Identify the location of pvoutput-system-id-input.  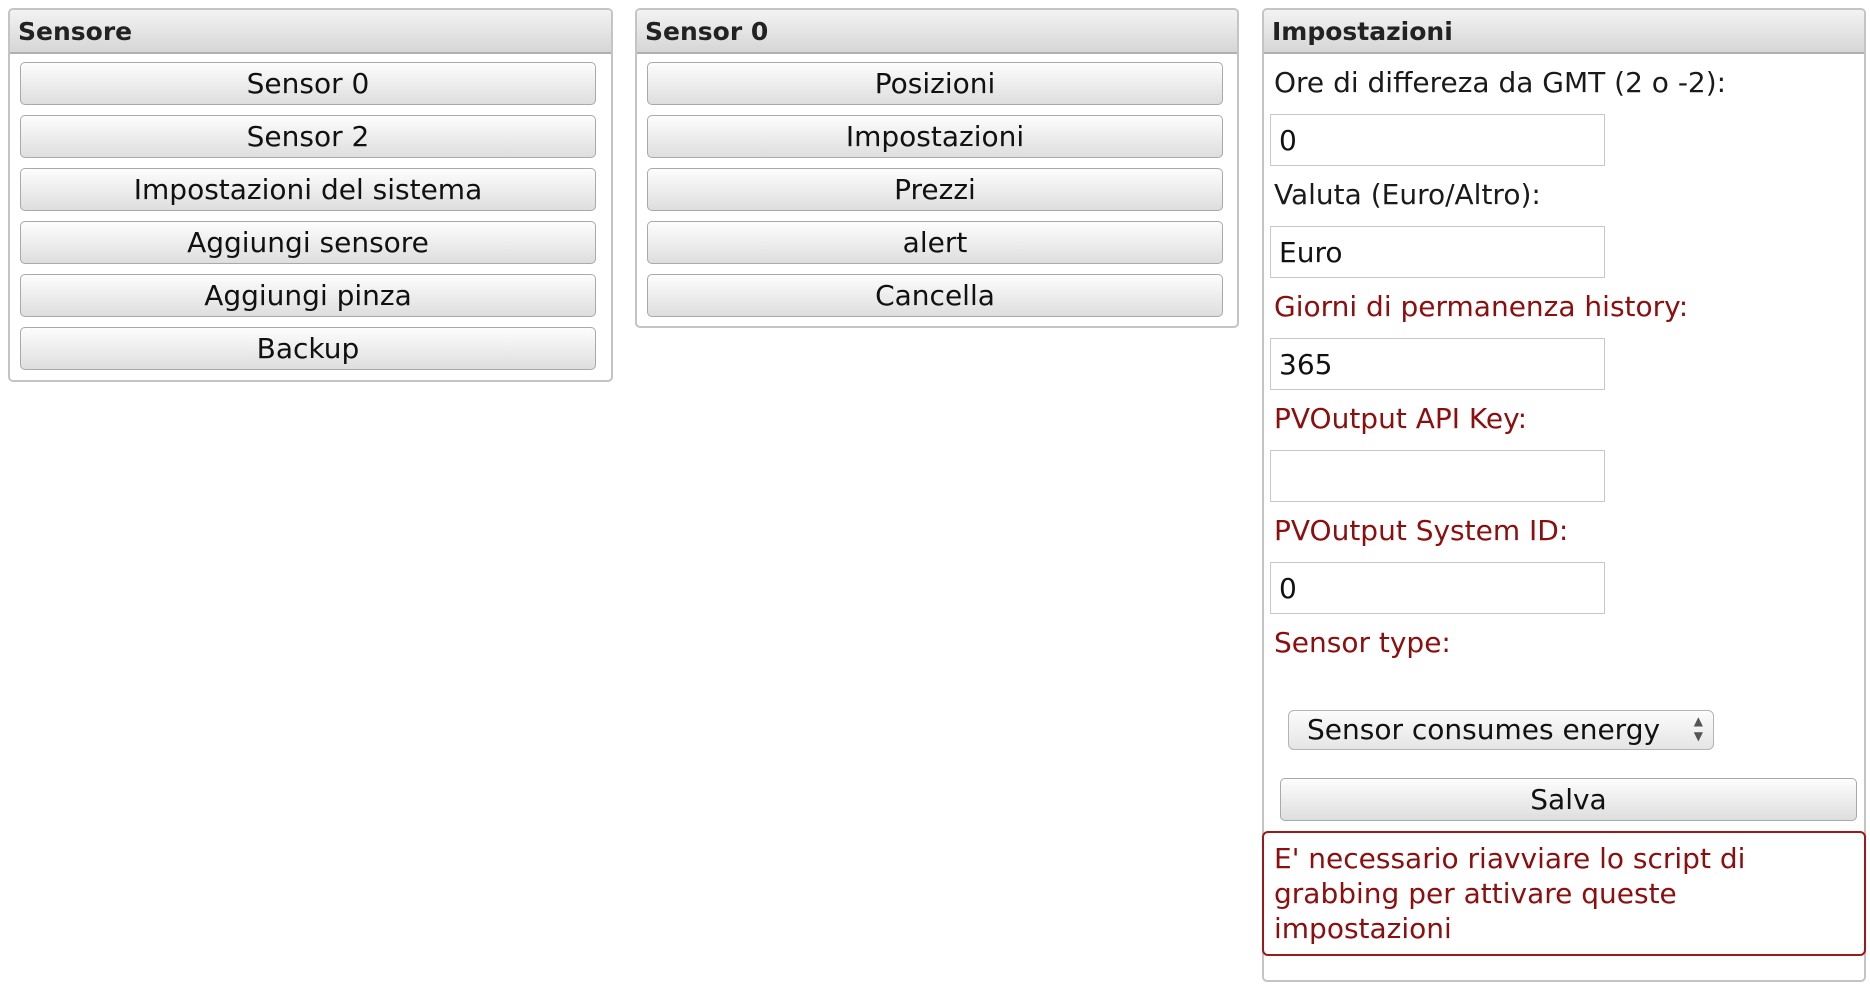
(1437, 588).